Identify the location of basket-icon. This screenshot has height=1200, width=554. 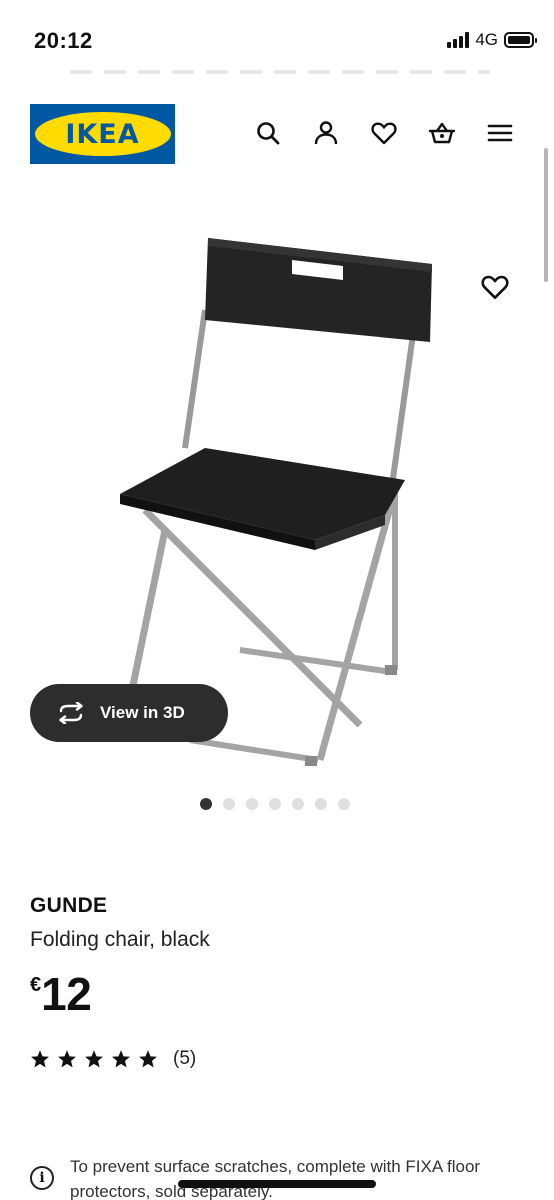
(442, 133).